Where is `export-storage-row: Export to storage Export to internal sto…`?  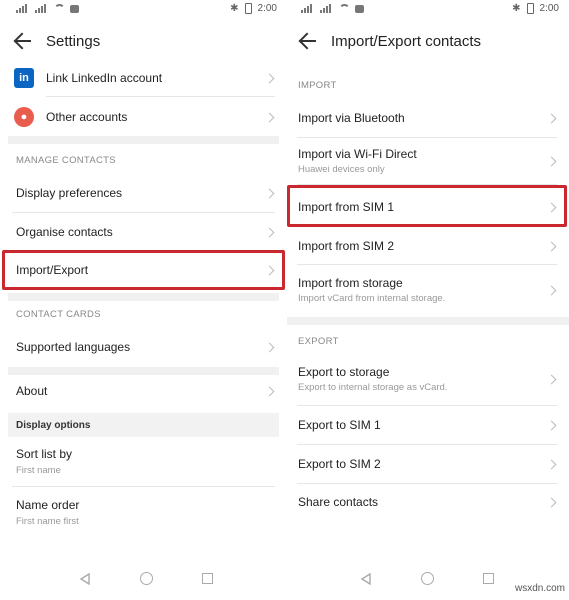 export-storage-row: Export to storage Export to internal sto… is located at coordinates (428, 379).